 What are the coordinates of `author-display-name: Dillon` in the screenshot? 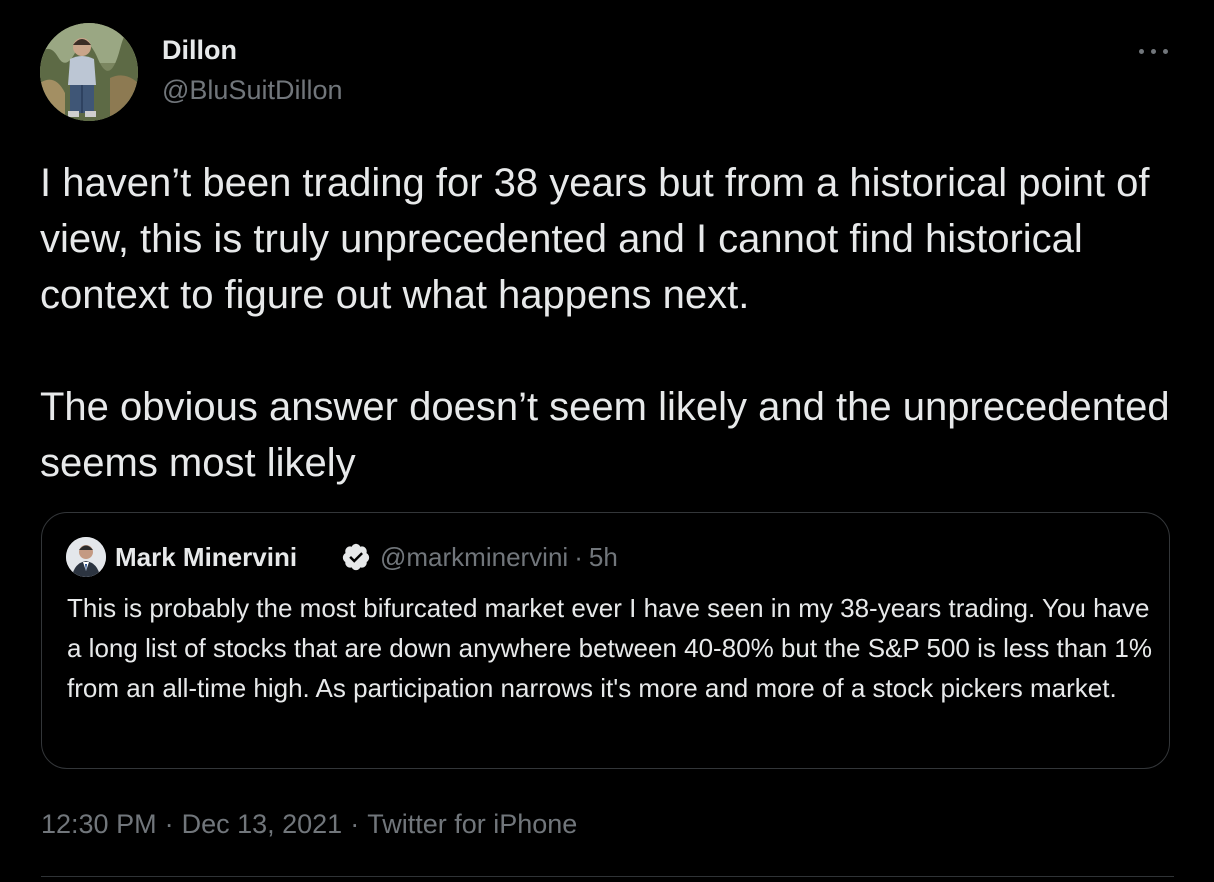 It's located at (199, 50).